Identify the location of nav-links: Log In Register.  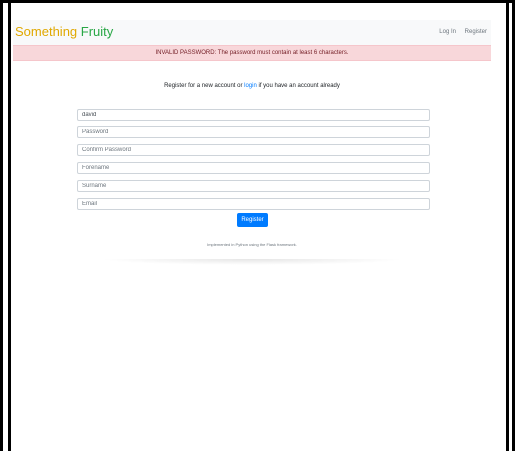
(459, 32).